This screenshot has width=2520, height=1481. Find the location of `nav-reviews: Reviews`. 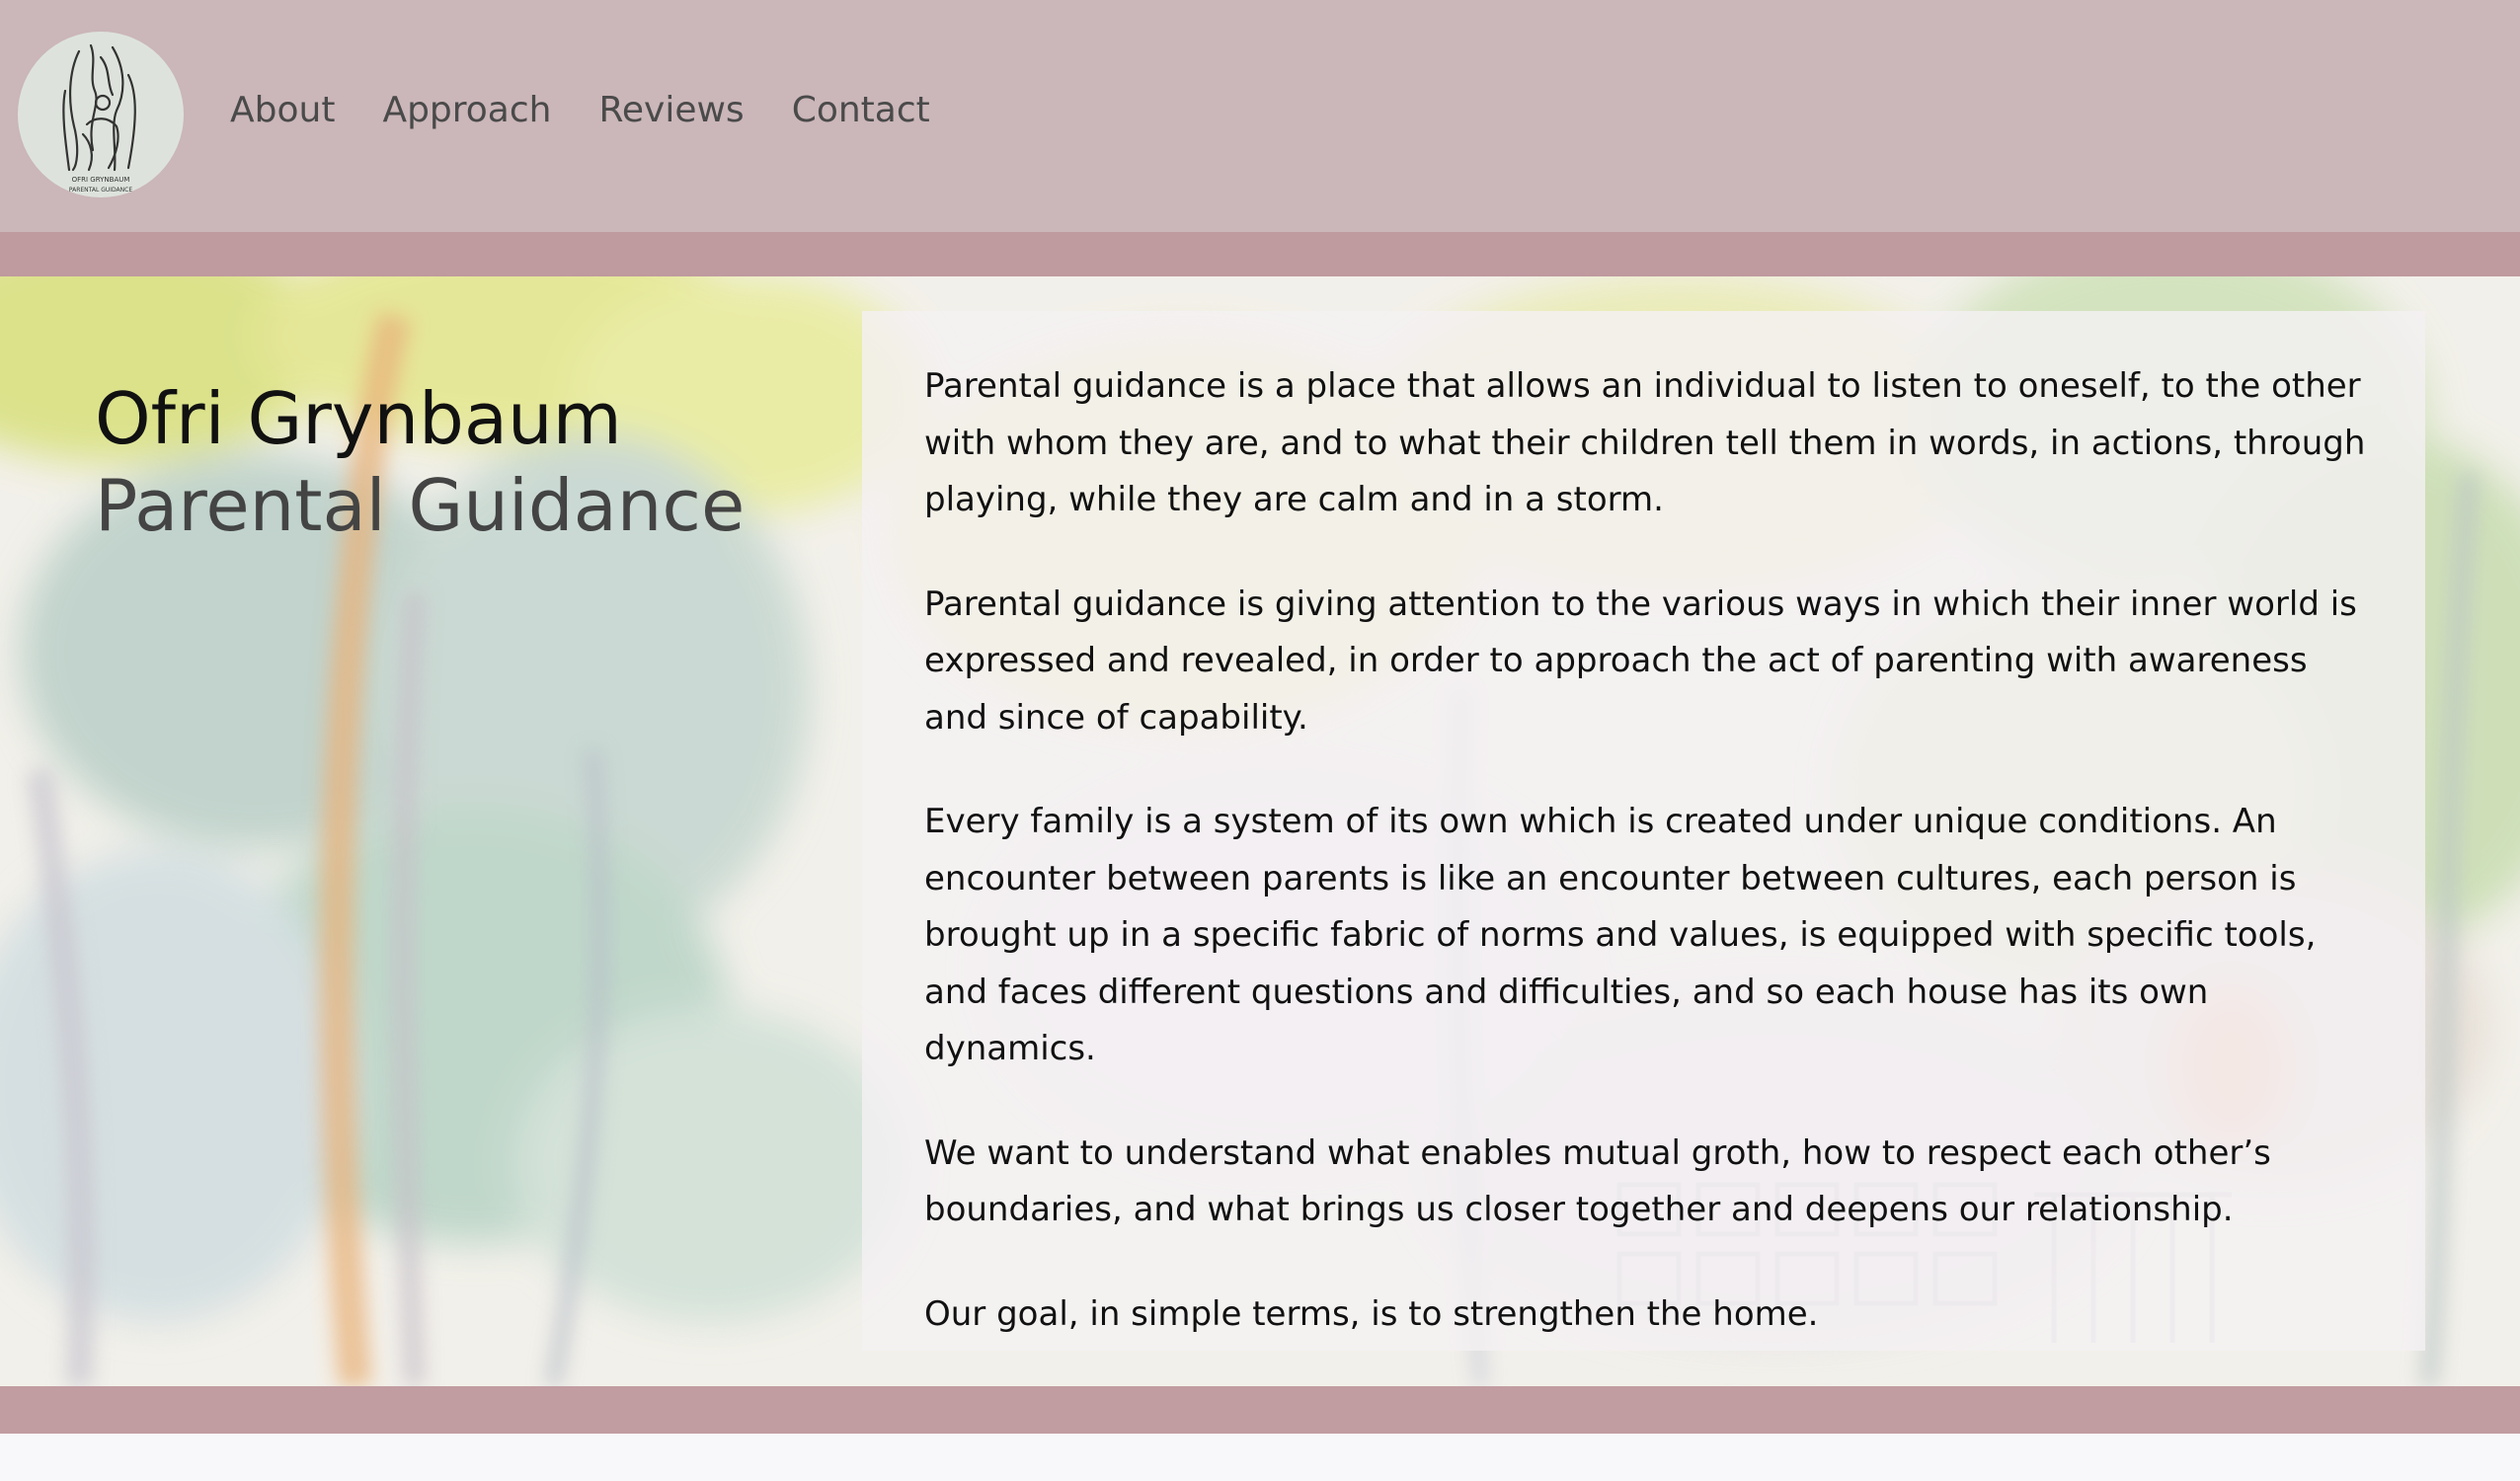

nav-reviews: Reviews is located at coordinates (671, 110).